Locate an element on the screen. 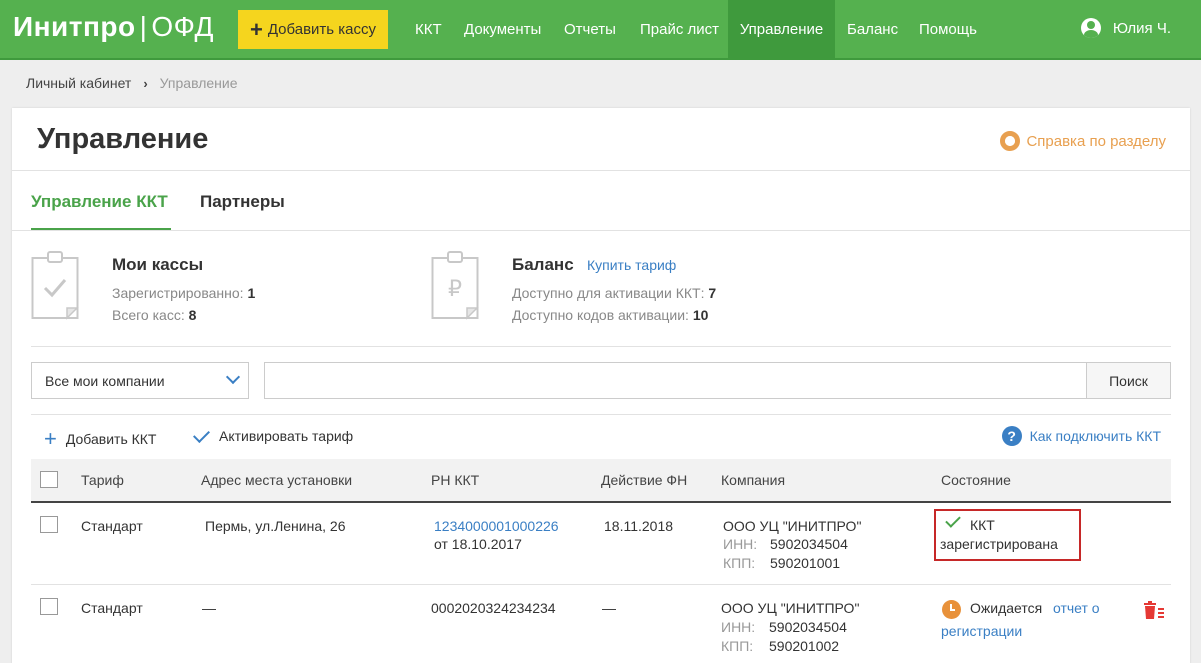  filters-divider is located at coordinates (601, 414).